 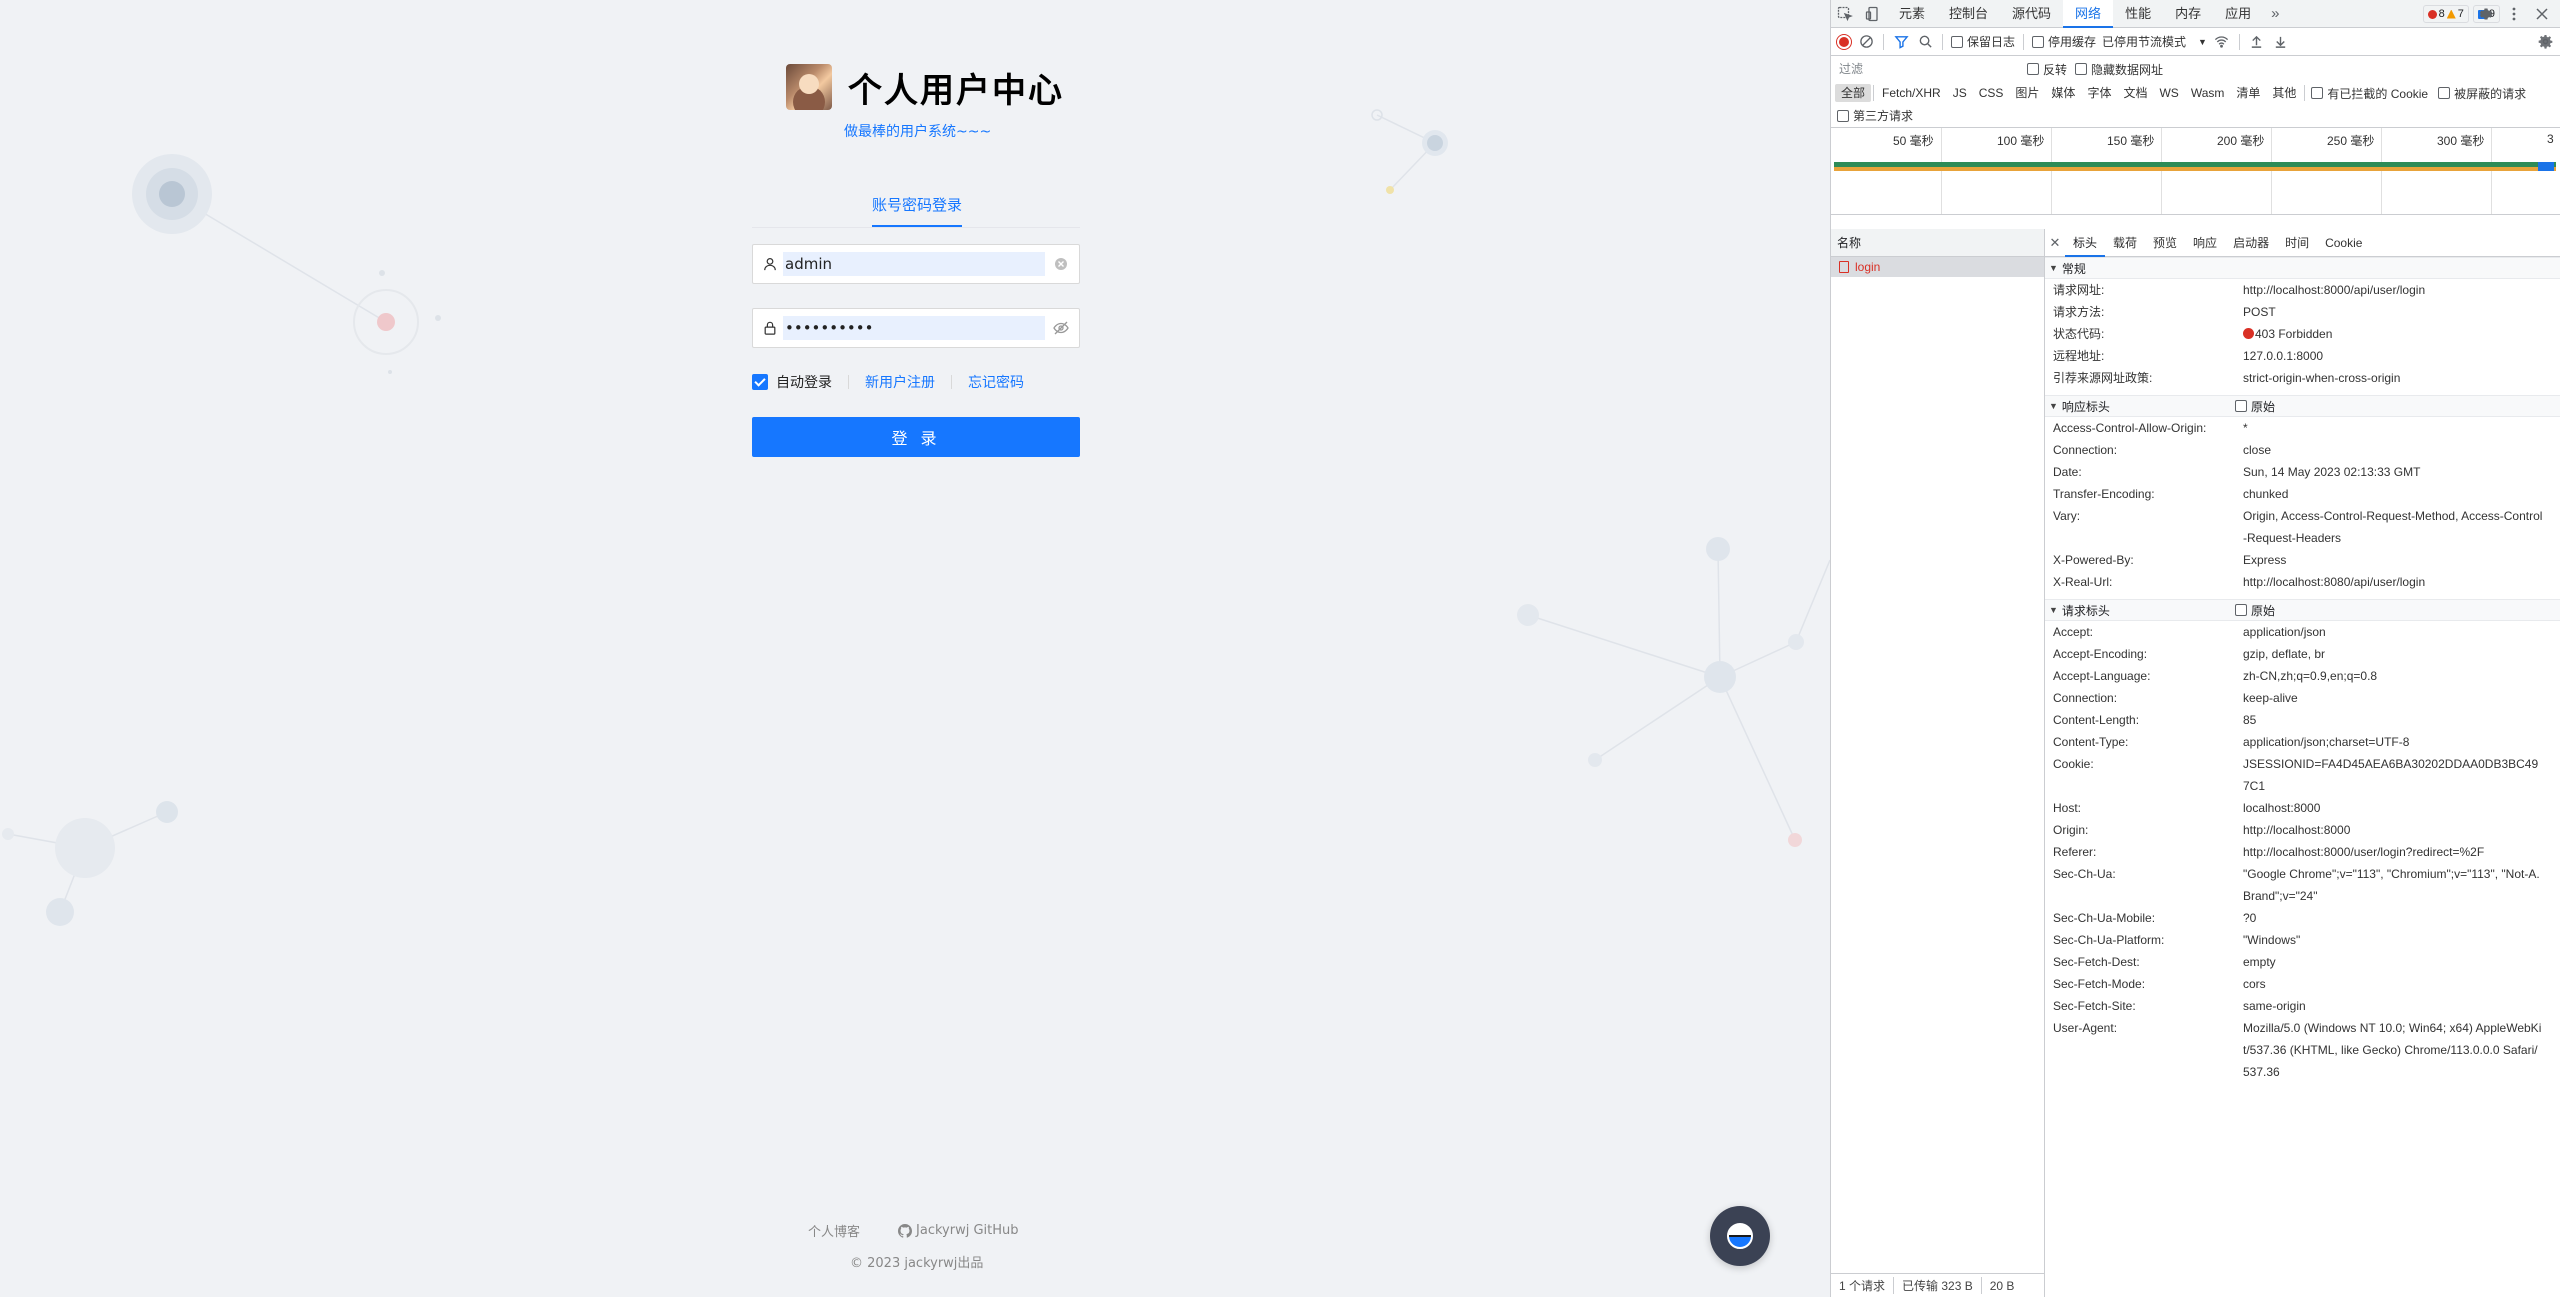 I want to click on error-count-badge: 8 7, so click(x=2445, y=14).